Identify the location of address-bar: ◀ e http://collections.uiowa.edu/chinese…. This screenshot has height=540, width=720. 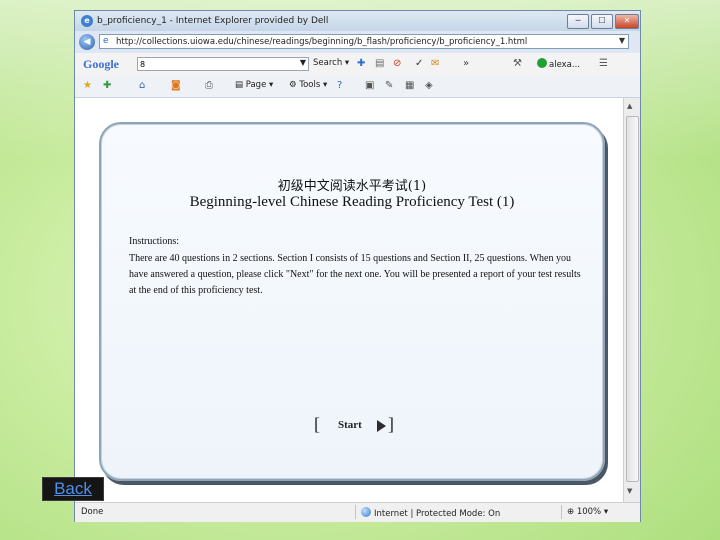
(357, 42).